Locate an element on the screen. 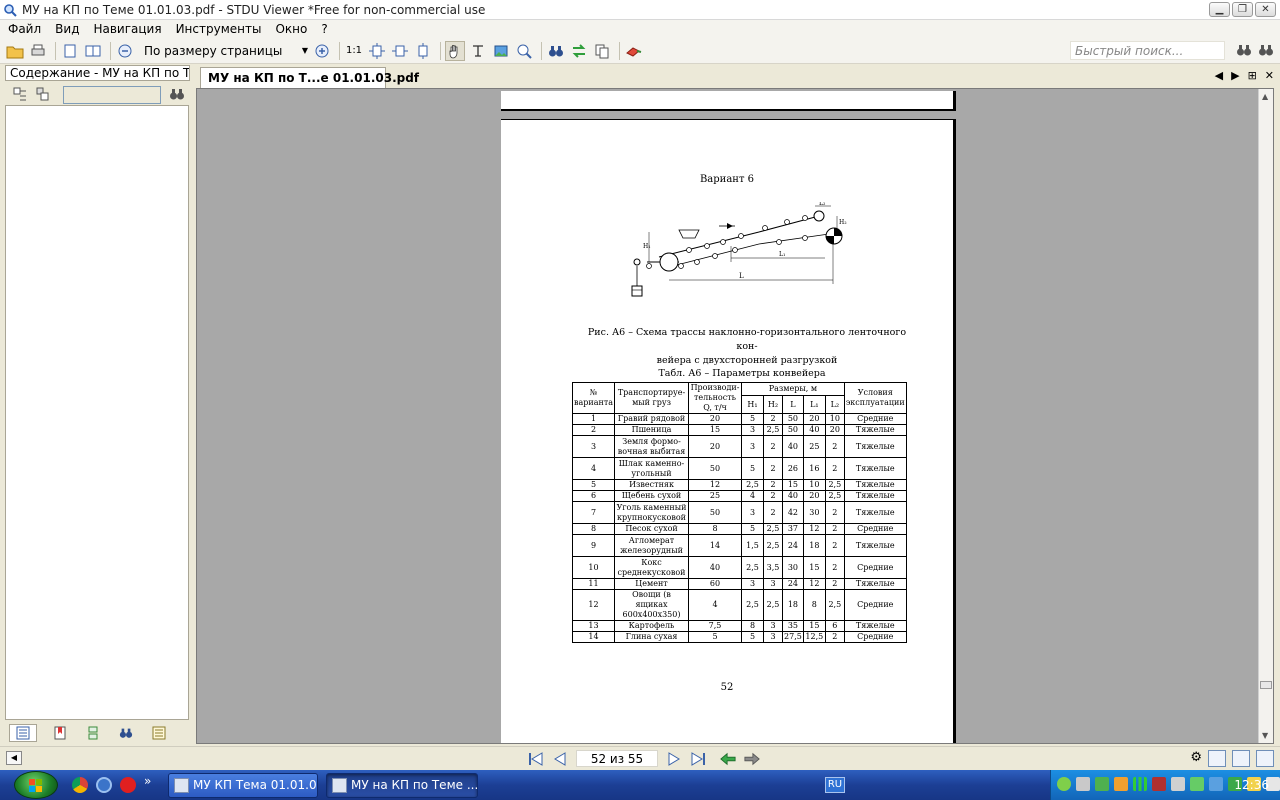 The image size is (1280, 800). history-back-icon is located at coordinates (728, 759).